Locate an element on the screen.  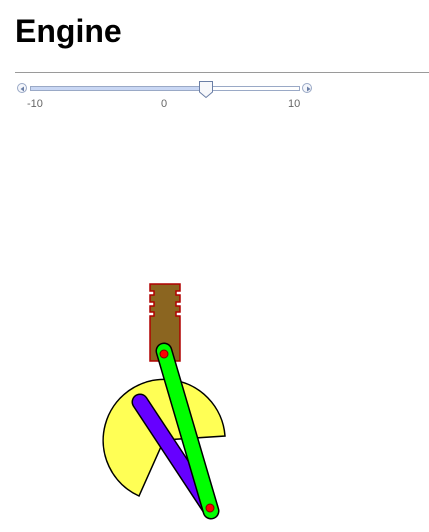
engine-diagram is located at coordinates (164, 401).